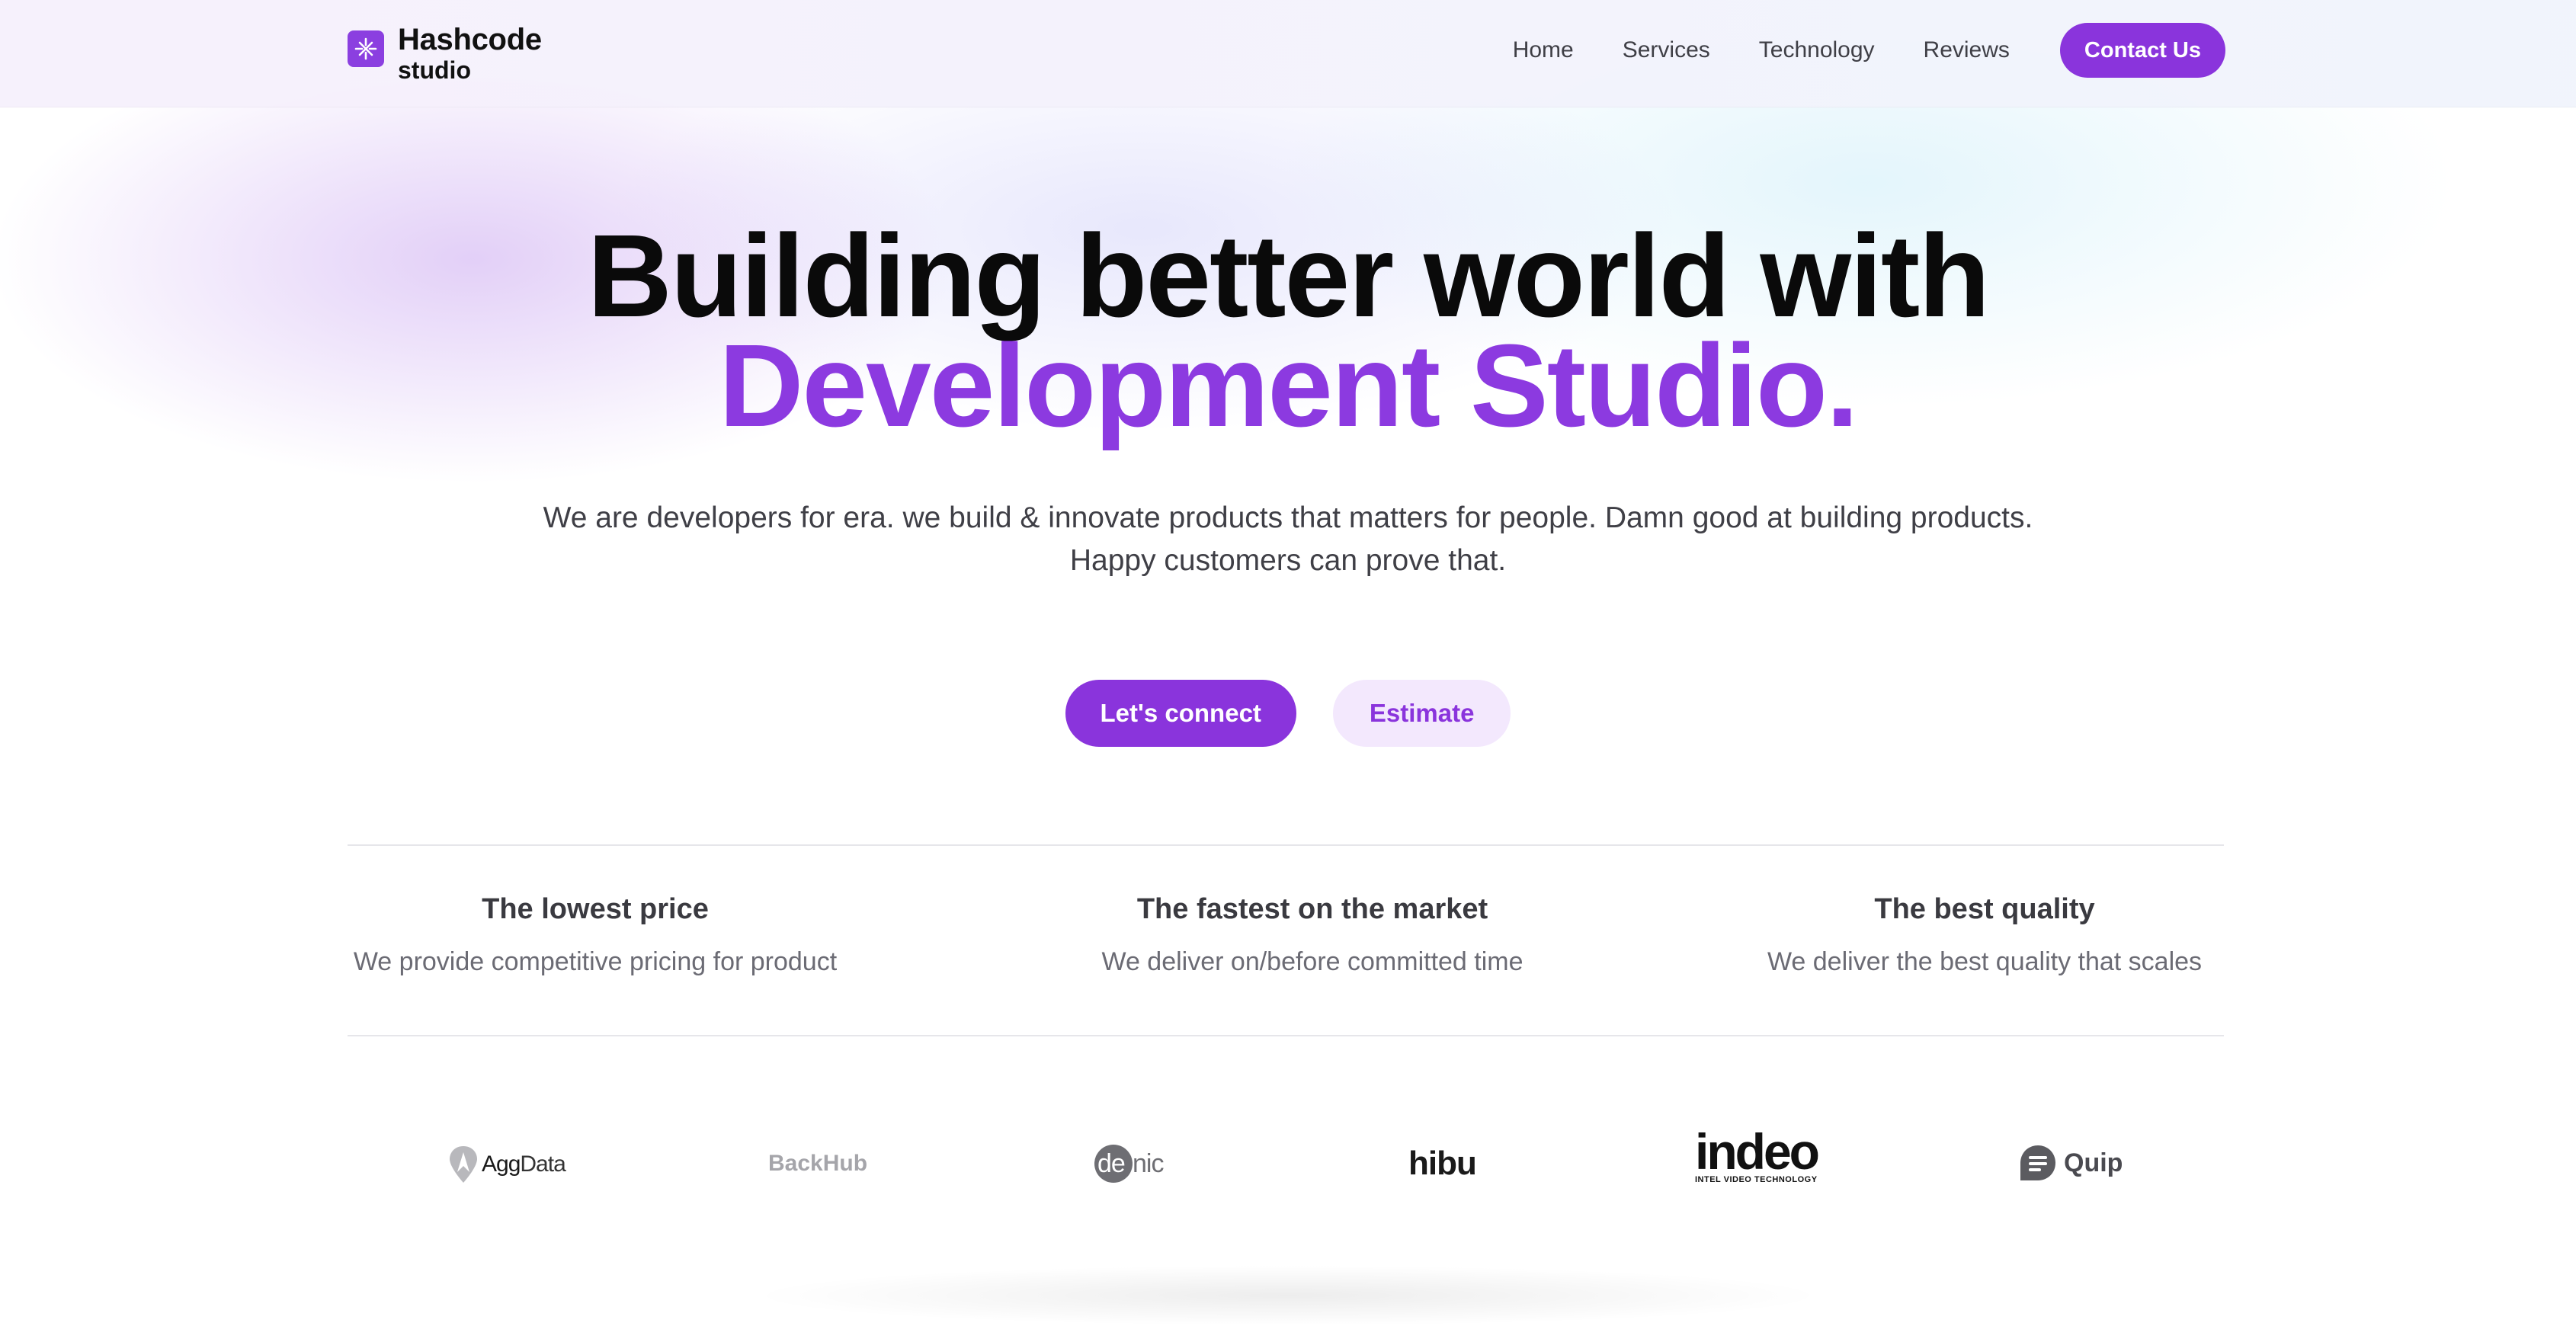 This screenshot has width=2576, height=1326. Describe the element at coordinates (1288, 560) in the screenshot. I see `hero-subtitle-line2: Happy customers can prove that.` at that location.